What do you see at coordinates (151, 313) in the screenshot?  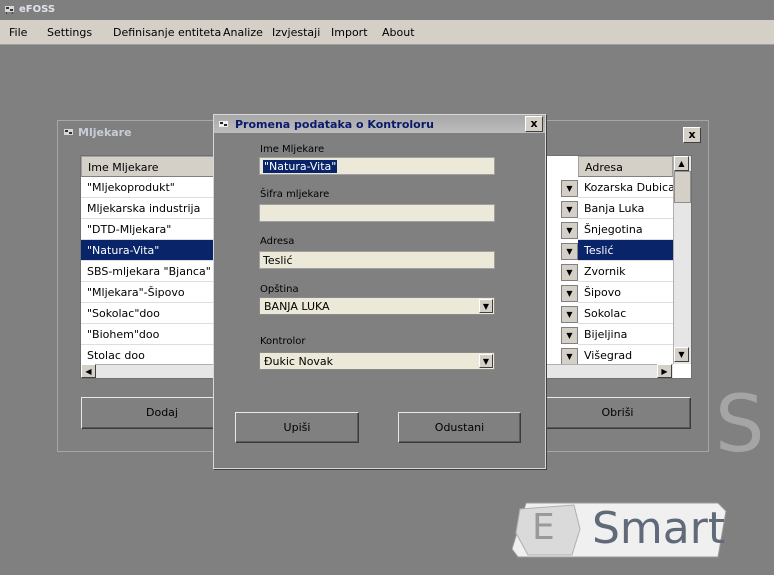 I see `cell-name: "Sokolac"doo` at bounding box center [151, 313].